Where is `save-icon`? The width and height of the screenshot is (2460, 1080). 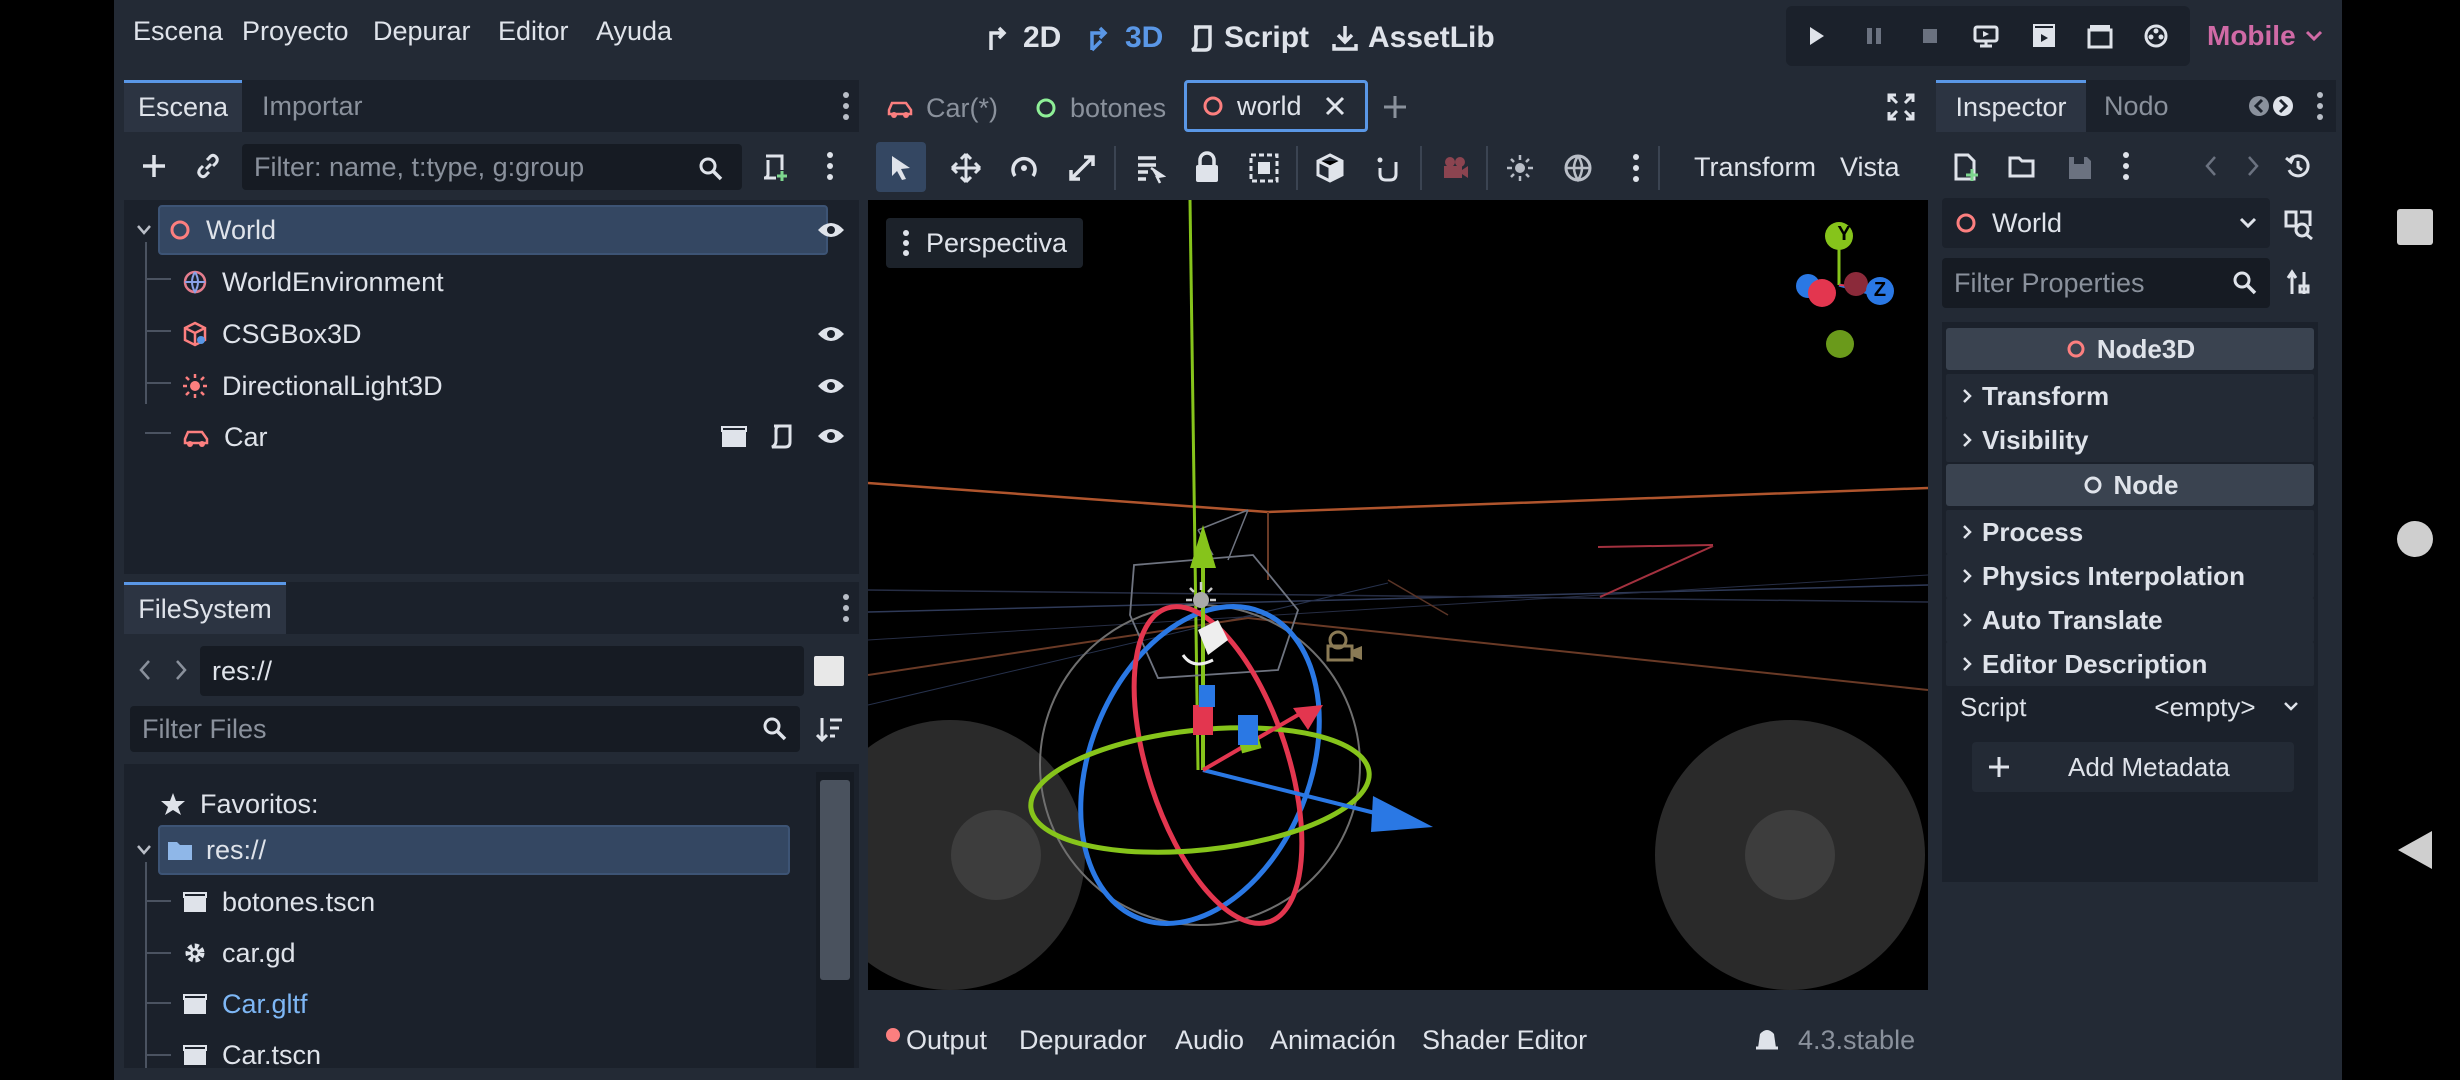 save-icon is located at coordinates (2080, 168).